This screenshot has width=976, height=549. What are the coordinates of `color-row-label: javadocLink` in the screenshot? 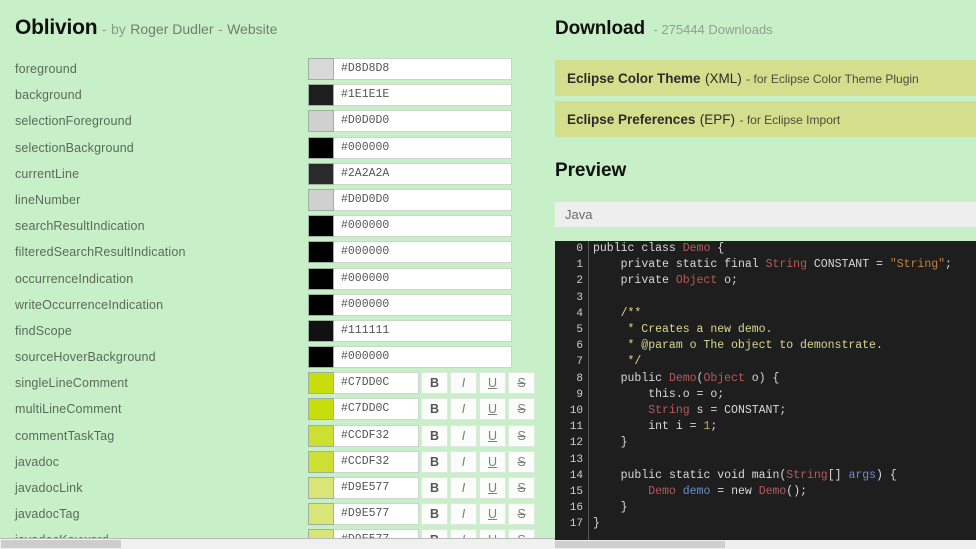 It's located at (49, 488).